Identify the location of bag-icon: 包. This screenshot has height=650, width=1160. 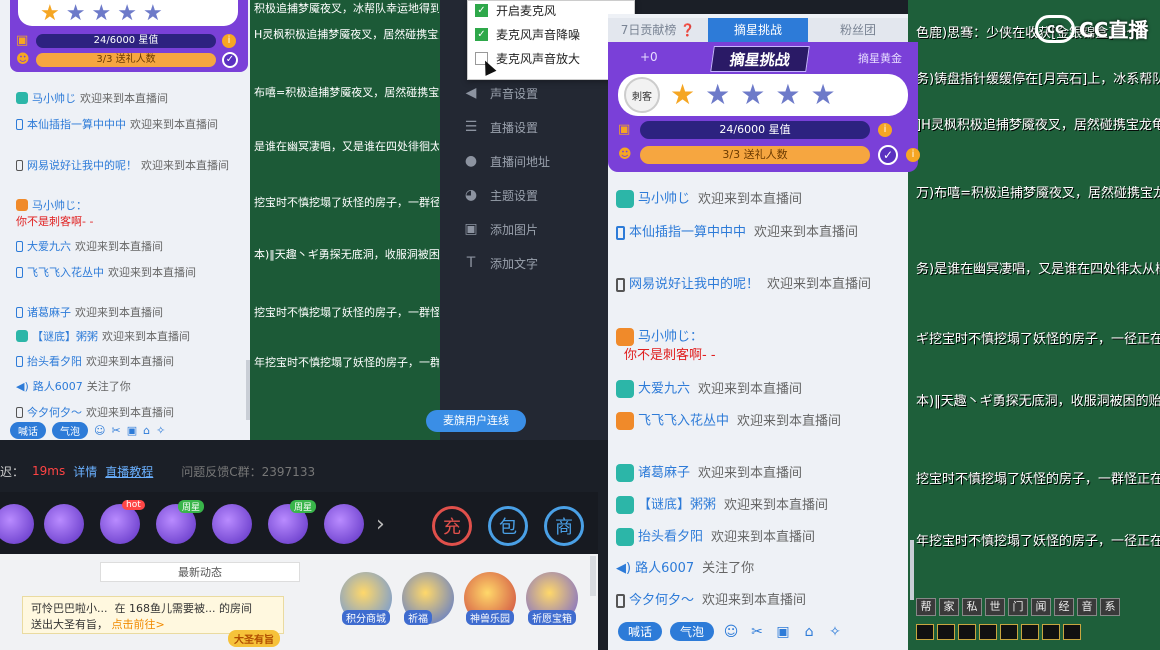
(508, 526).